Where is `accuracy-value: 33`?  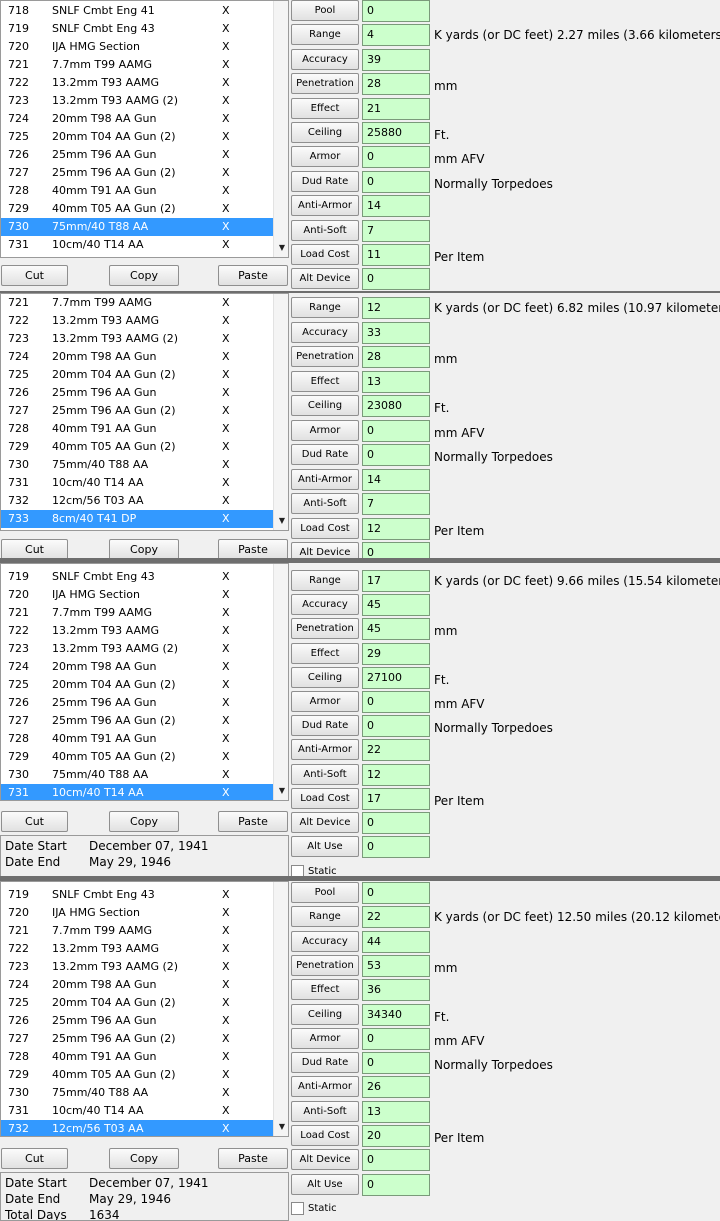 accuracy-value: 33 is located at coordinates (396, 333).